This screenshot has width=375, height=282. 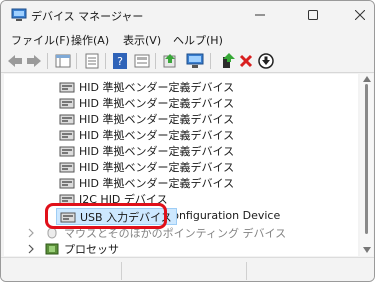 I want to click on minimize-icon, so click(x=260, y=15).